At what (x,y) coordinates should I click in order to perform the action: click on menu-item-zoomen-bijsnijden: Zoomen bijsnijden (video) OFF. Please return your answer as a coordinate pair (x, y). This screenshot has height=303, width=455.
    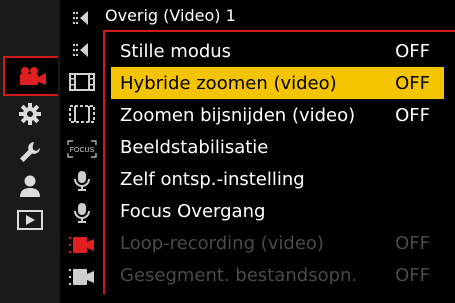
    Looking at the image, I should click on (277, 115).